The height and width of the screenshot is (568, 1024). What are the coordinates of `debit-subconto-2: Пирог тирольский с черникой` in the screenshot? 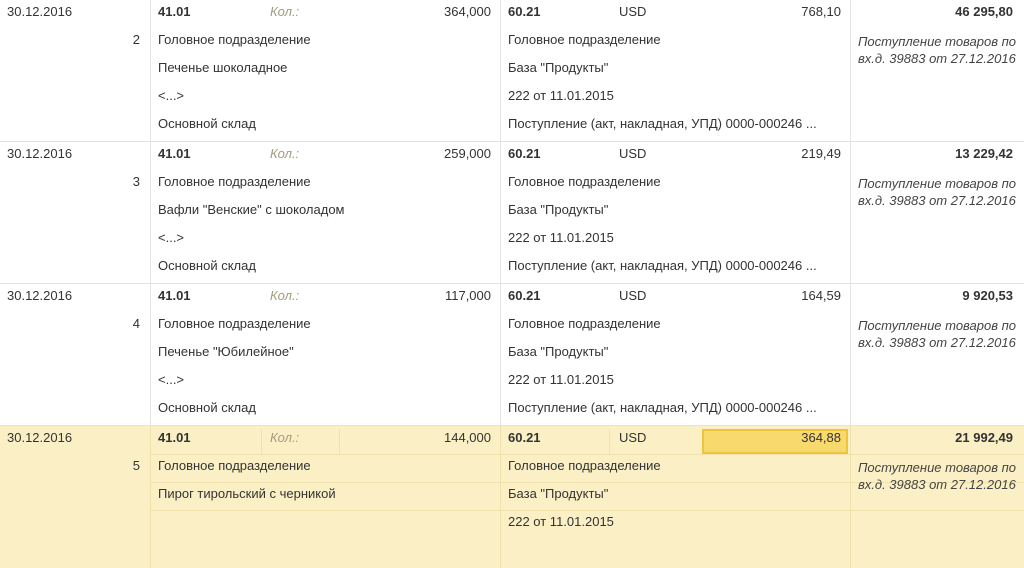 It's located at (247, 494).